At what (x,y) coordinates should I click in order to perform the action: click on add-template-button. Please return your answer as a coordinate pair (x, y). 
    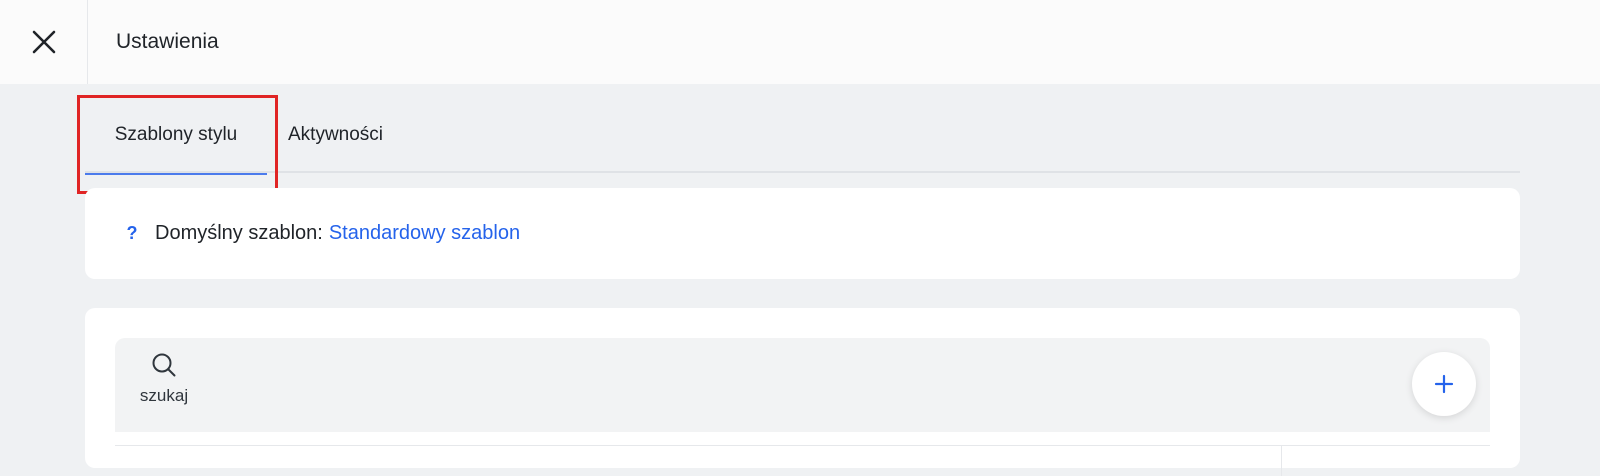
    Looking at the image, I should click on (1444, 384).